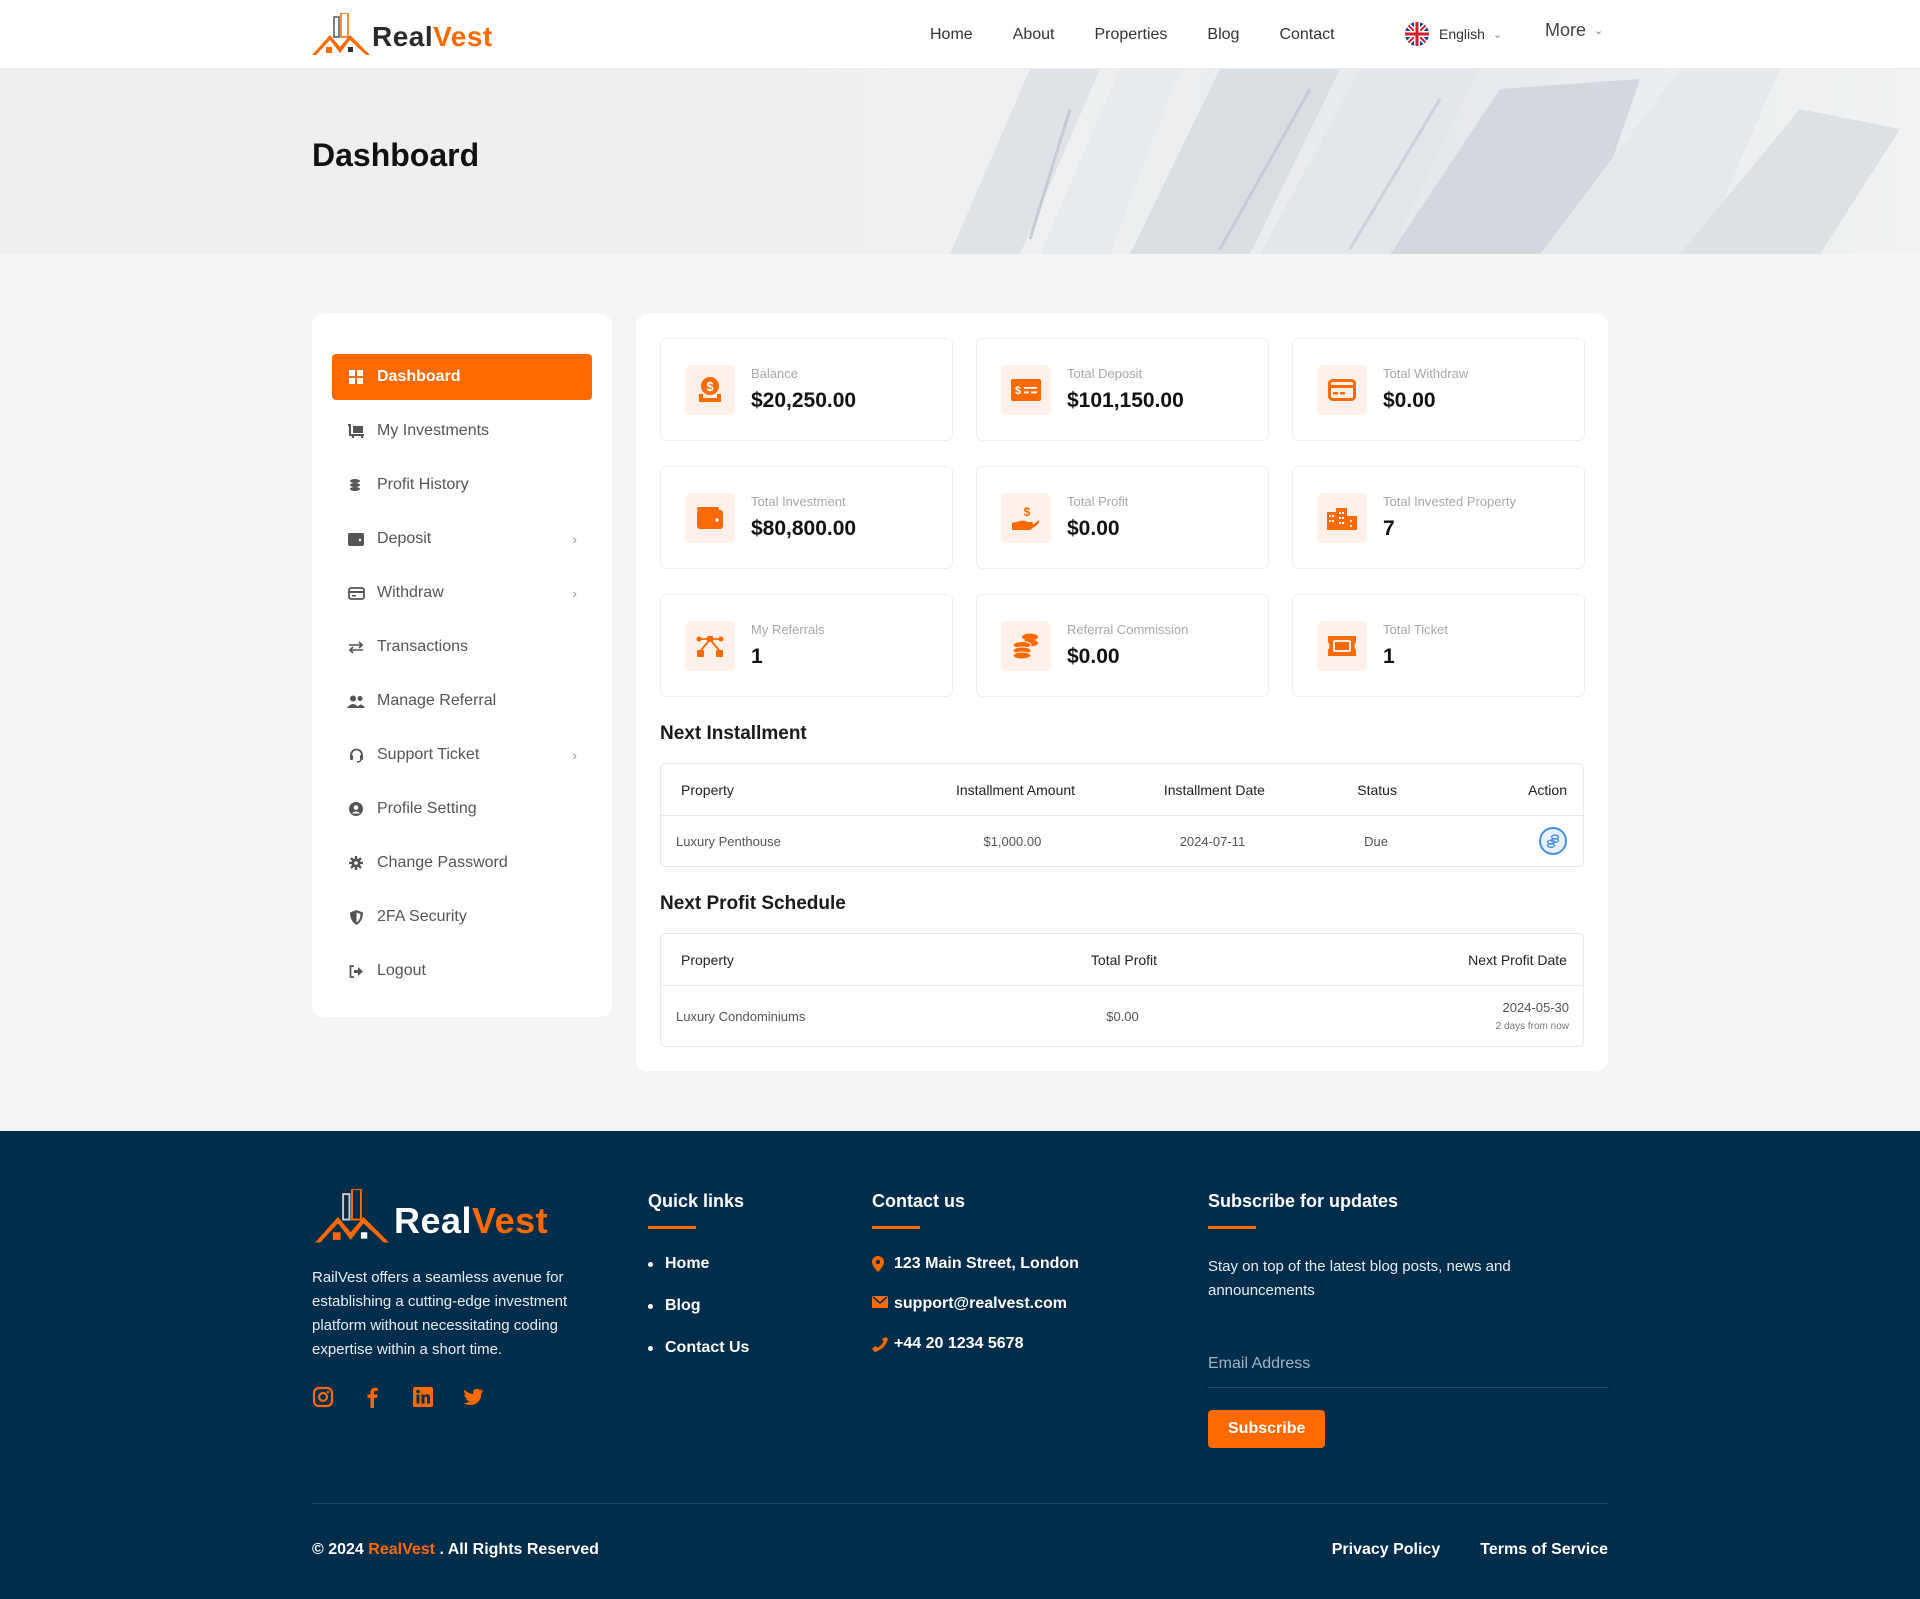  What do you see at coordinates (462, 917) in the screenshot?
I see `sidebar-item-2fa-security: 2FA Security` at bounding box center [462, 917].